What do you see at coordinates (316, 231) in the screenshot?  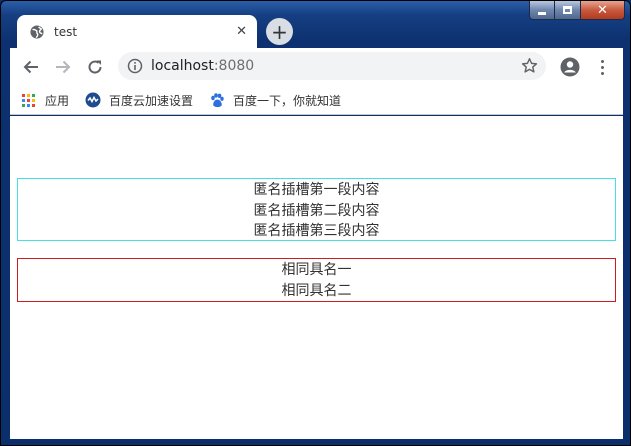 I see `slot-line: 匿名插槽第三段内容` at bounding box center [316, 231].